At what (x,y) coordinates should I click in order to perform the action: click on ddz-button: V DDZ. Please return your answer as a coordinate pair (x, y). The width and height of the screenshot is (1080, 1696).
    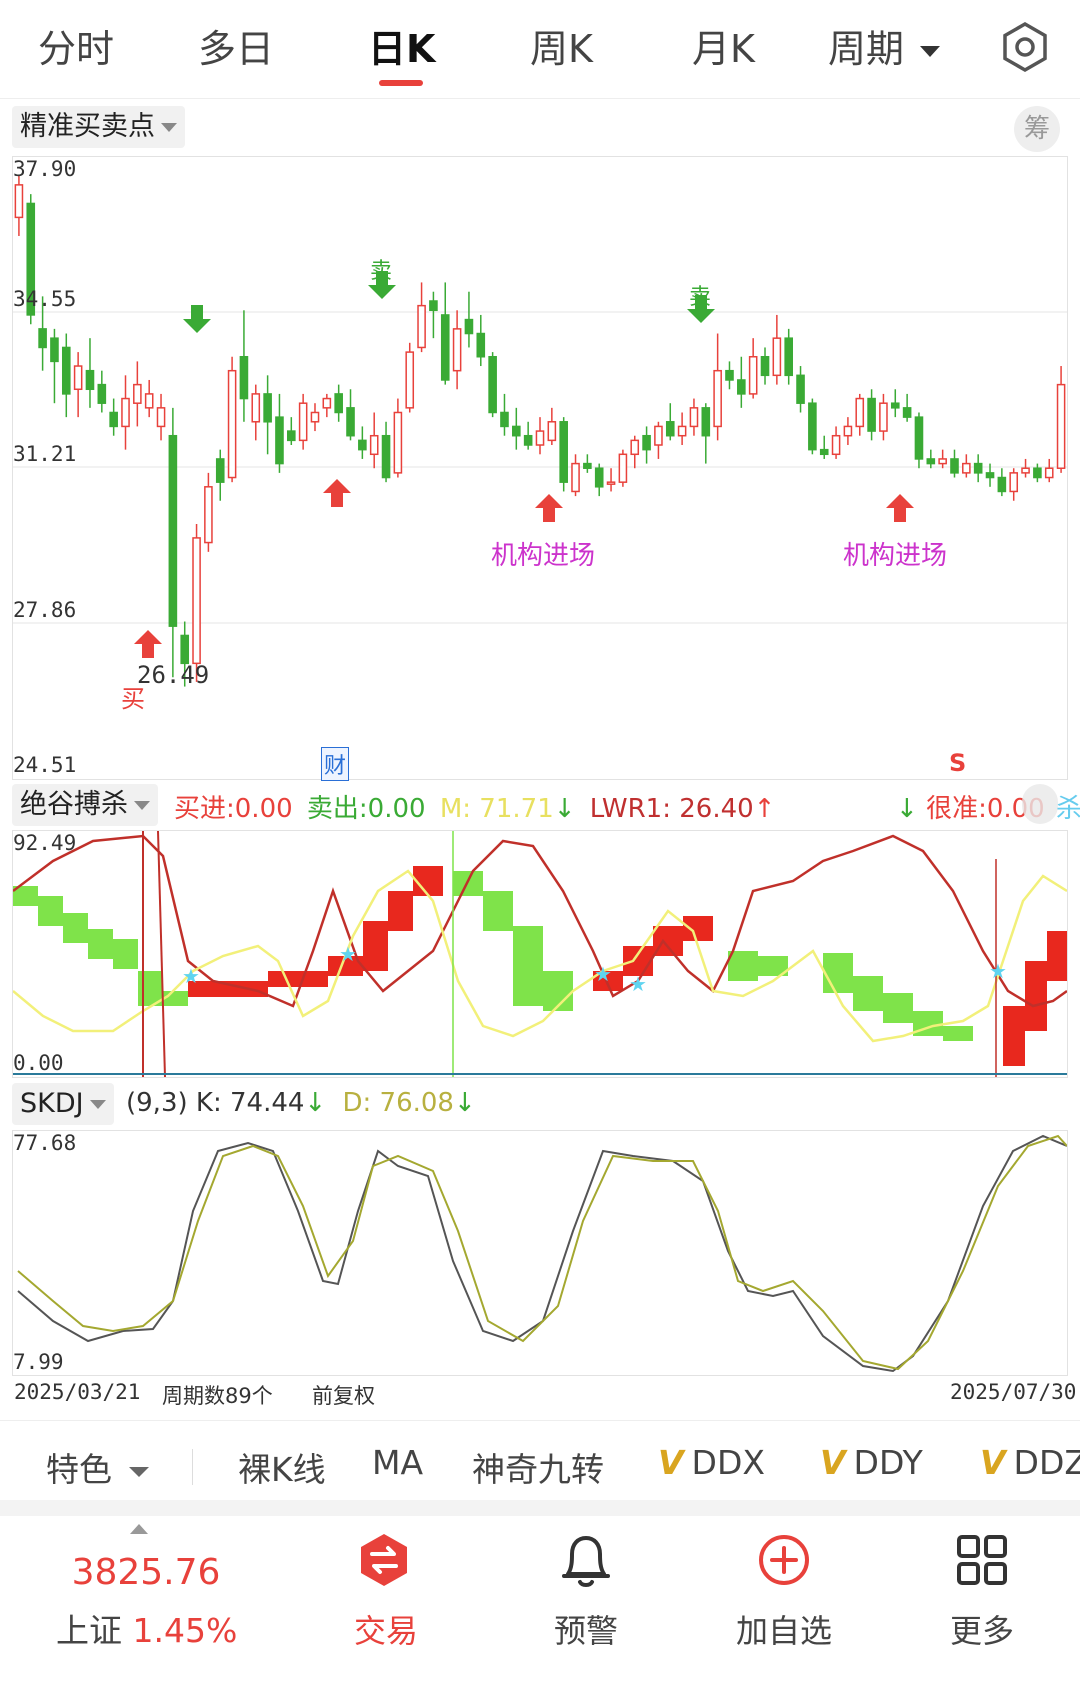
    Looking at the image, I should click on (1030, 1462).